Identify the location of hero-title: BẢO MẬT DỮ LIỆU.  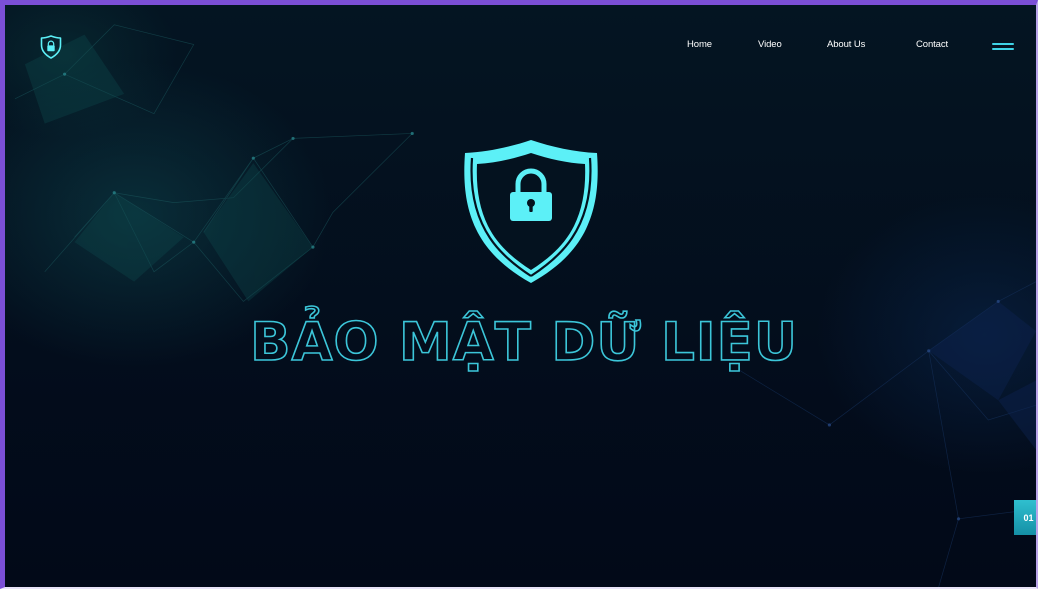
(523, 342).